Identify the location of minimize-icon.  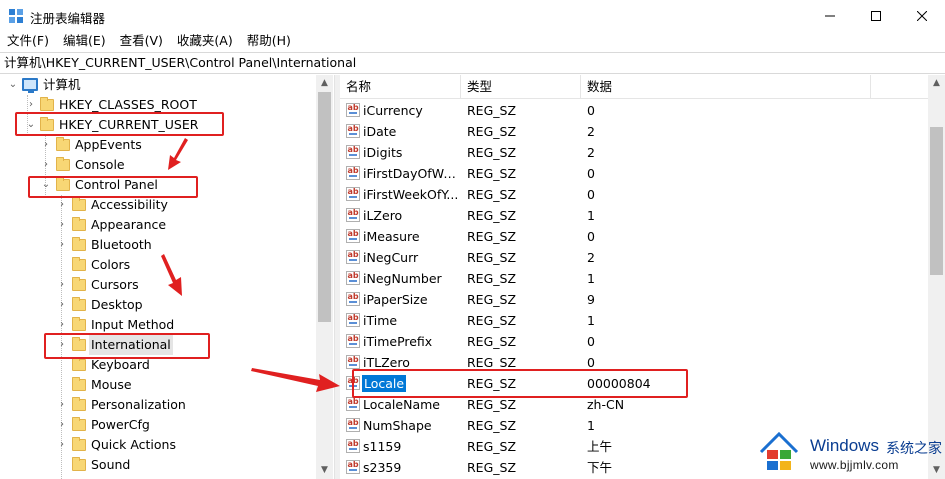
(830, 16).